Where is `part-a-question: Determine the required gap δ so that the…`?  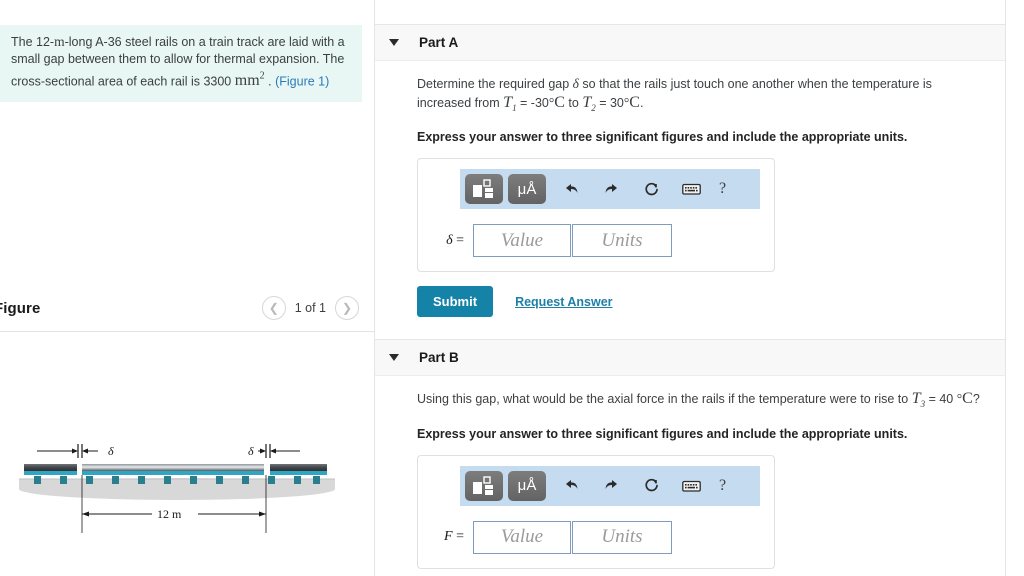 part-a-question: Determine the required gap δ so that the… is located at coordinates (674, 94).